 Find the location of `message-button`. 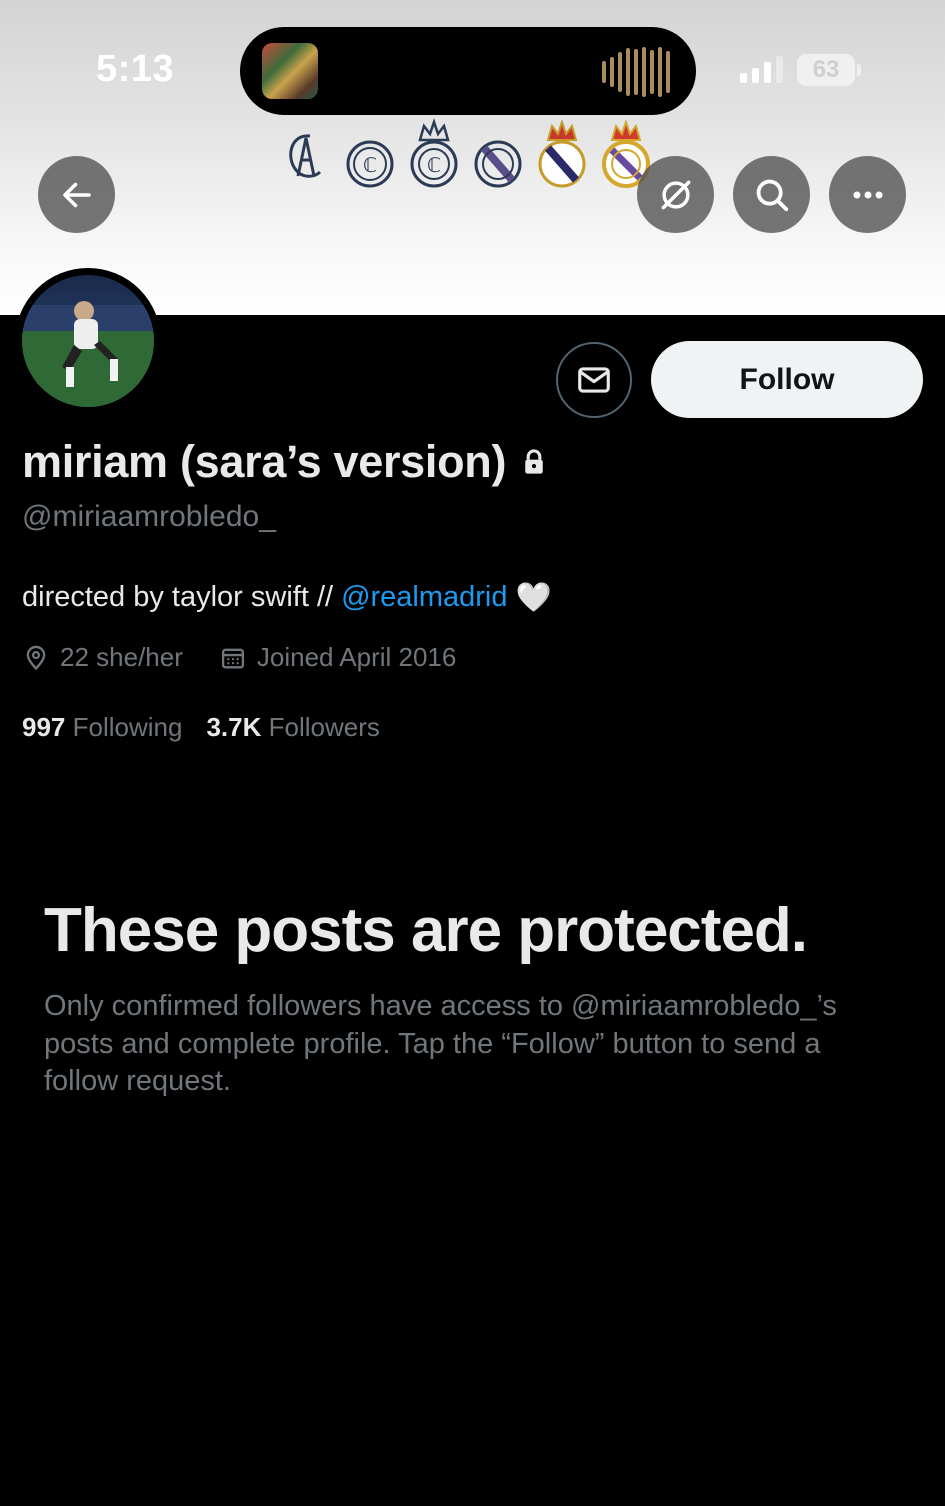

message-button is located at coordinates (594, 380).